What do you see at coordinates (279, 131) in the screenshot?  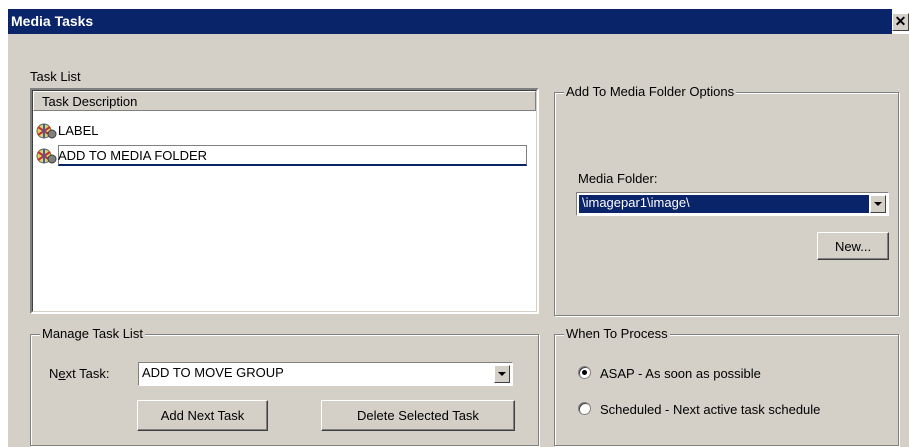 I see `list-item: LABEL` at bounding box center [279, 131].